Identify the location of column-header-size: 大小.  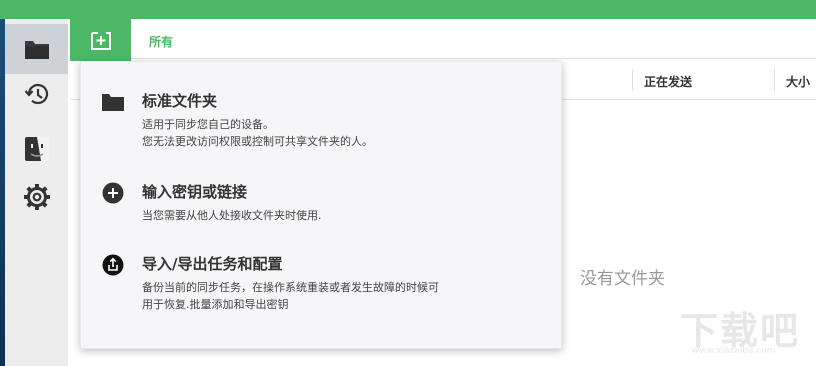
(798, 81).